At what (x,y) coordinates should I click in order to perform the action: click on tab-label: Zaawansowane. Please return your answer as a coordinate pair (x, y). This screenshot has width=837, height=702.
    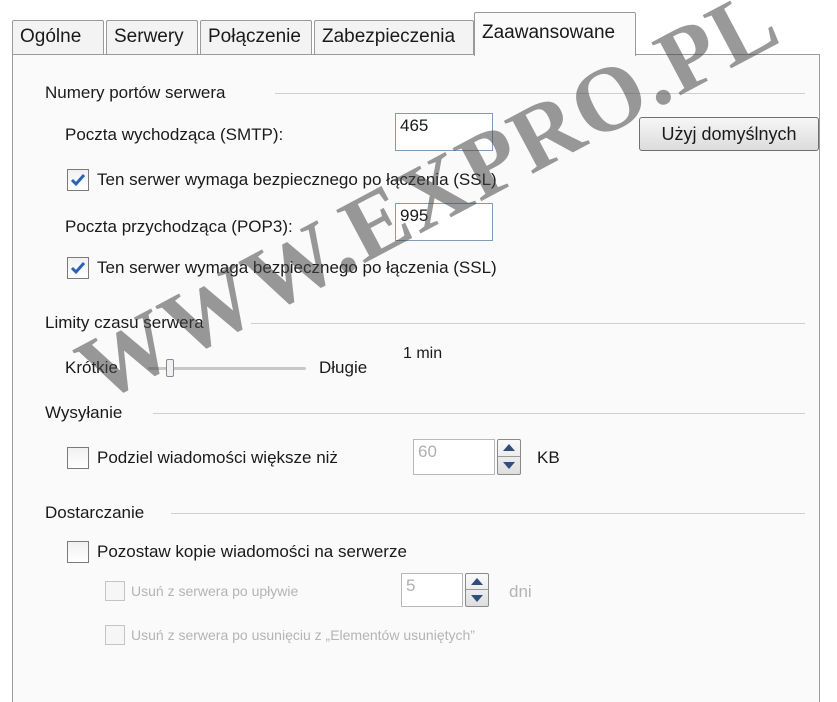
    Looking at the image, I should click on (549, 32).